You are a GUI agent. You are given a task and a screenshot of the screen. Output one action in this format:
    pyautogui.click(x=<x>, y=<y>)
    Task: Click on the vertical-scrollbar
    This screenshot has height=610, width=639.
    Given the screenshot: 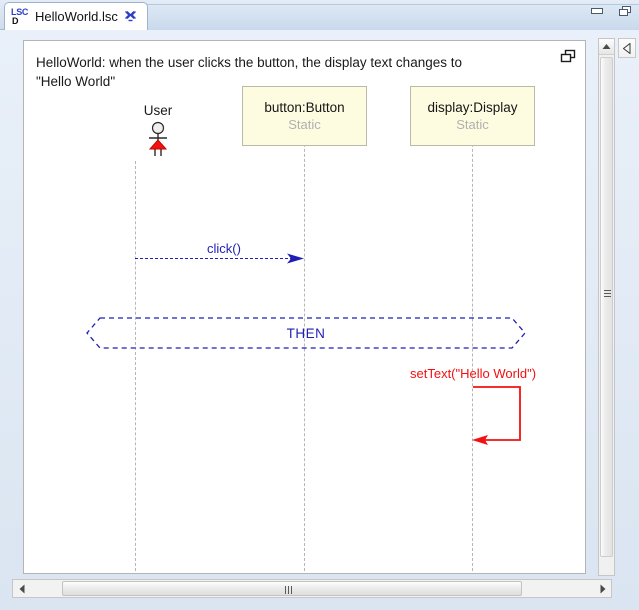 What is the action you would take?
    pyautogui.click(x=606, y=307)
    